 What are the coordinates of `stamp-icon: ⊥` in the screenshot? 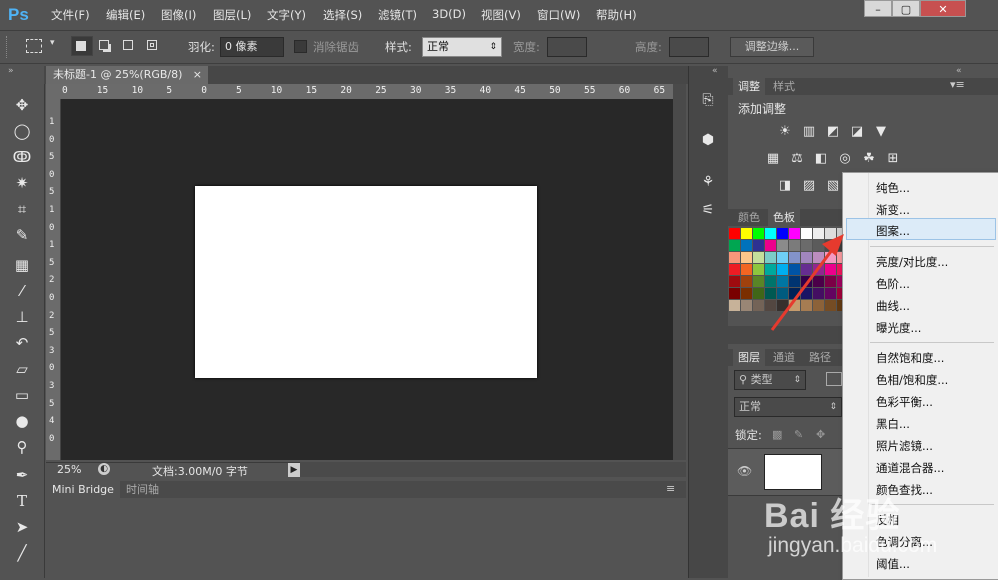 It's located at (22, 317).